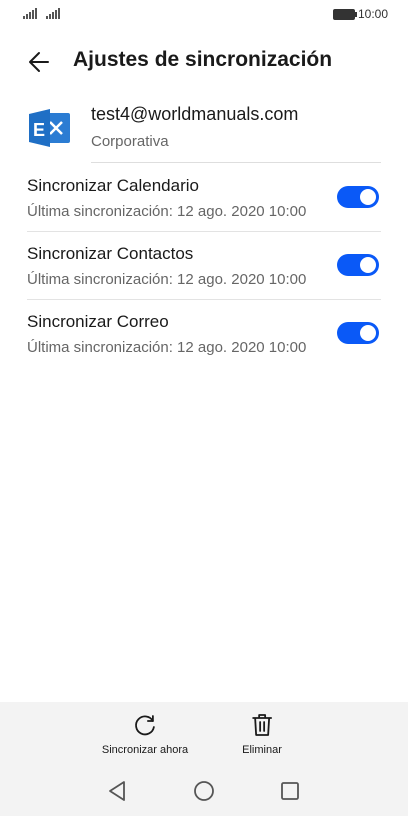  Describe the element at coordinates (195, 114) in the screenshot. I see `account-email: test4@worldmanuals.com` at that location.